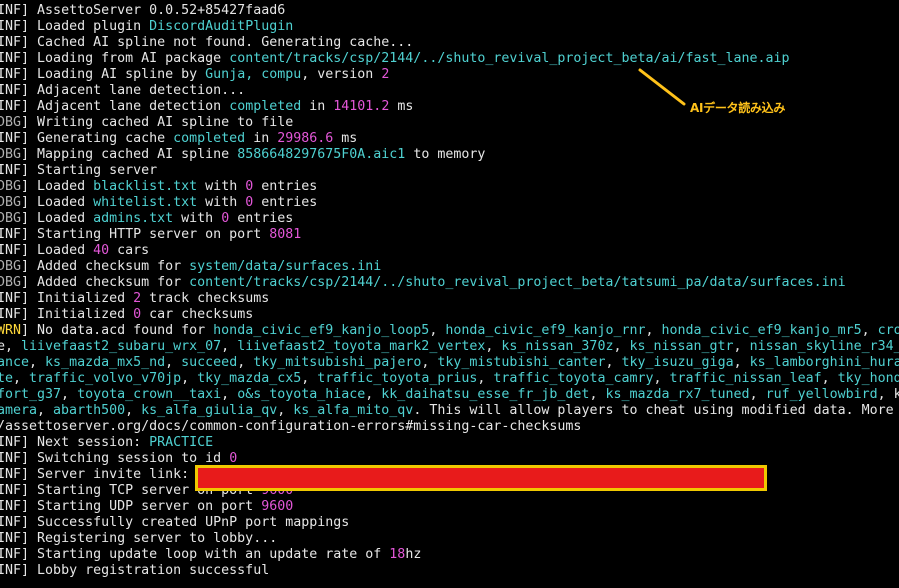  I want to click on log-text: Starting server, so click(97, 170).